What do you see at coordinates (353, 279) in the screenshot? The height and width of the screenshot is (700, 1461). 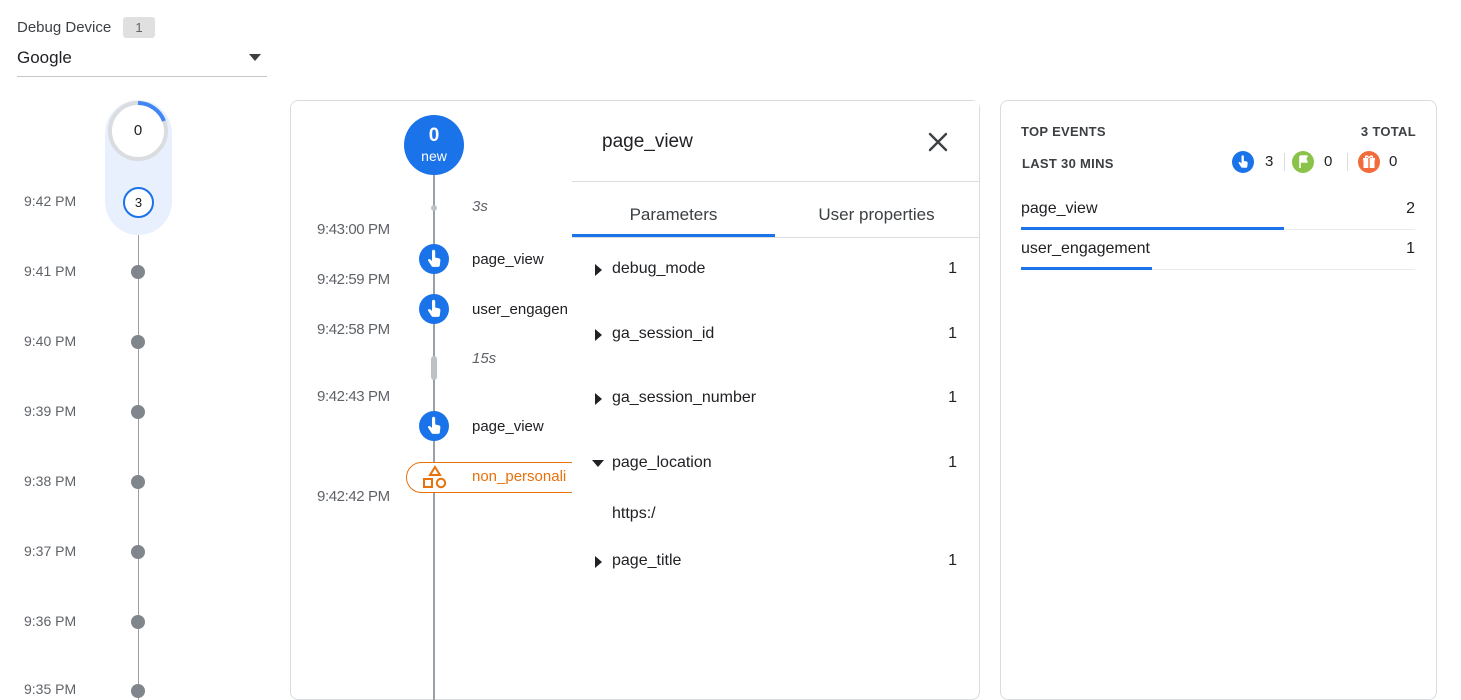 I see `event-timestamp: 9:42:59 PM` at bounding box center [353, 279].